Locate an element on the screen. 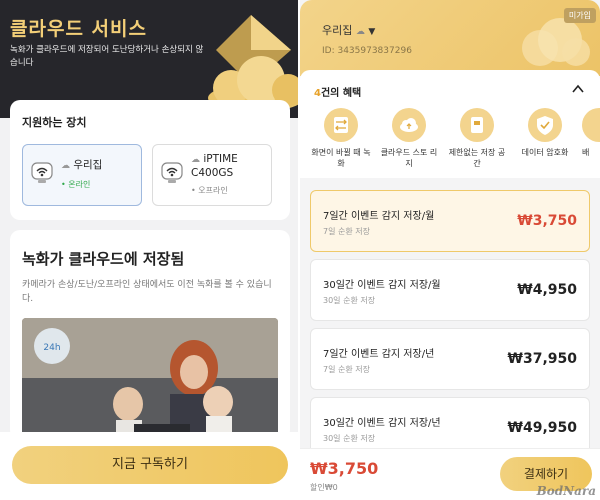  plan-price: ₩49,950 is located at coordinates (542, 428).